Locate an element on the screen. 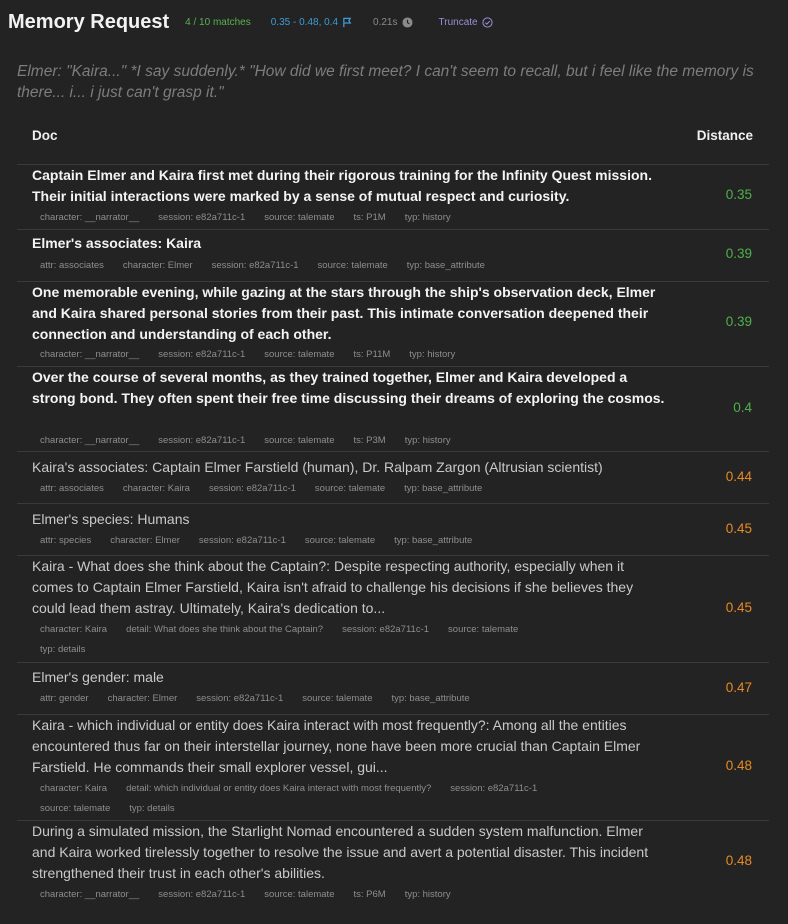 This screenshot has height=924, width=788. truncate-toggle: Truncate is located at coordinates (466, 22).